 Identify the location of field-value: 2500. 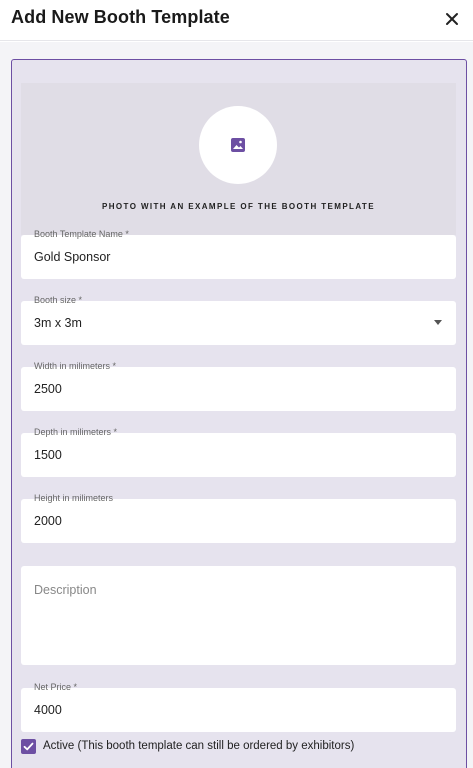
(48, 389).